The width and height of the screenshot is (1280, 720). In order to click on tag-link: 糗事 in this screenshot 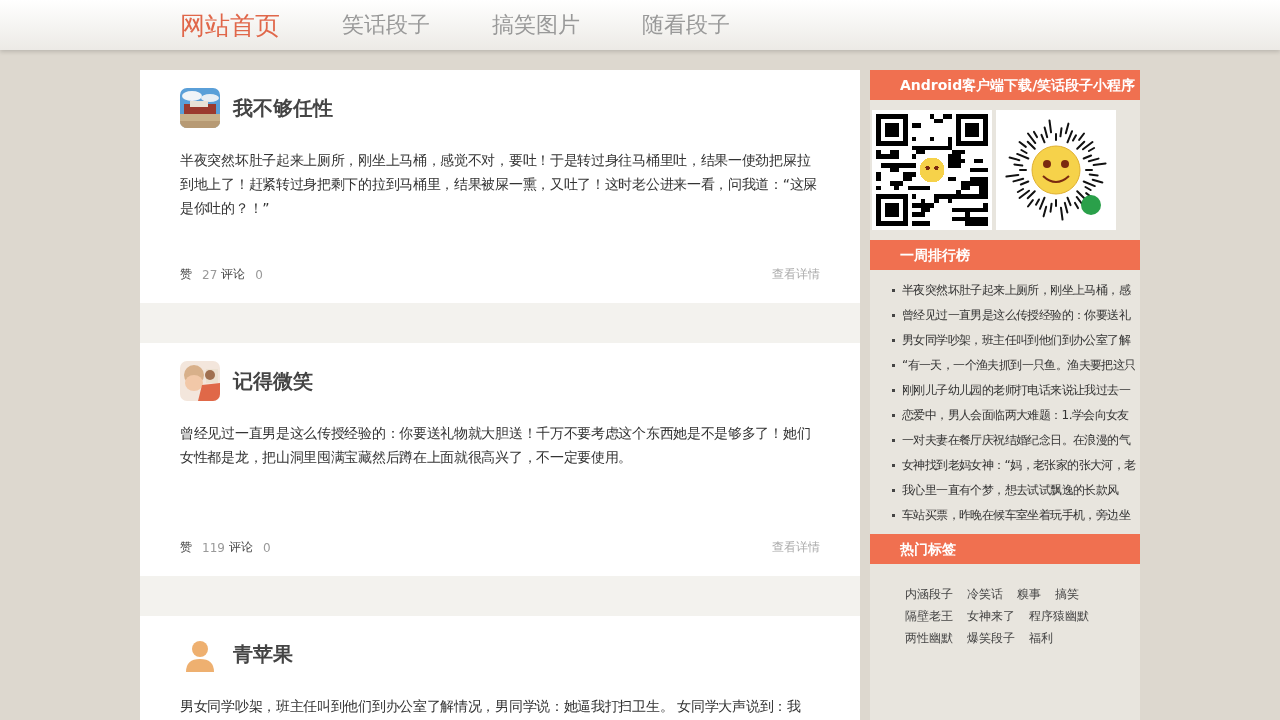, I will do `click(1029, 594)`.